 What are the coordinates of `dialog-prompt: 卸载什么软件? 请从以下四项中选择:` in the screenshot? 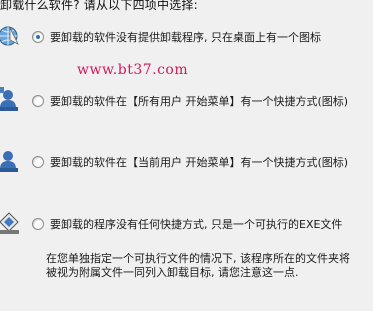 It's located at (99, 6).